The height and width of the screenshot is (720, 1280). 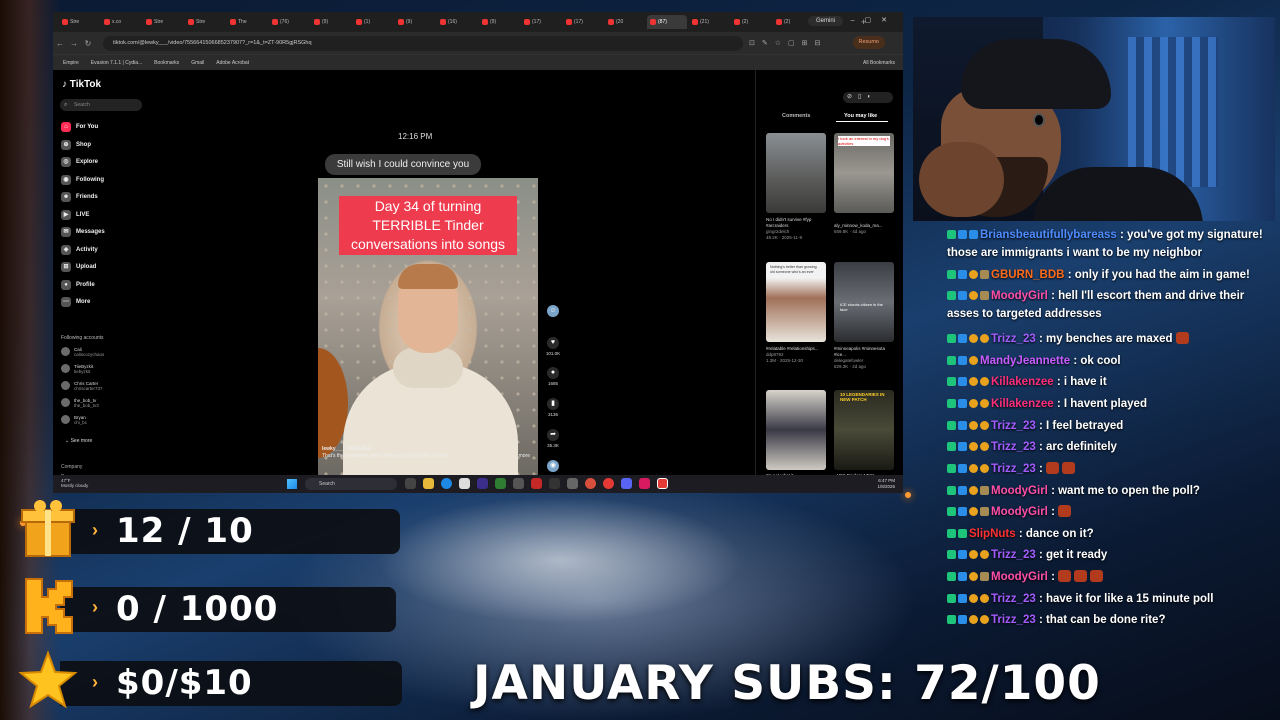 What do you see at coordinates (71, 63) in the screenshot?
I see `bookmark-item: Empire` at bounding box center [71, 63].